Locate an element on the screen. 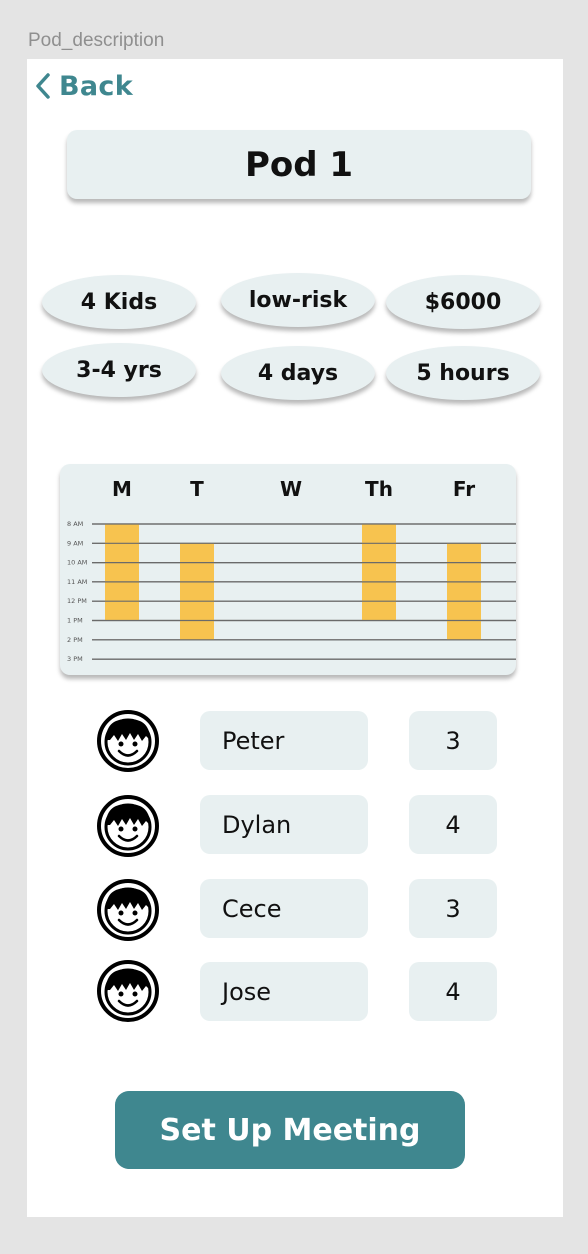  day-header-fr: Fr is located at coordinates (464, 489).